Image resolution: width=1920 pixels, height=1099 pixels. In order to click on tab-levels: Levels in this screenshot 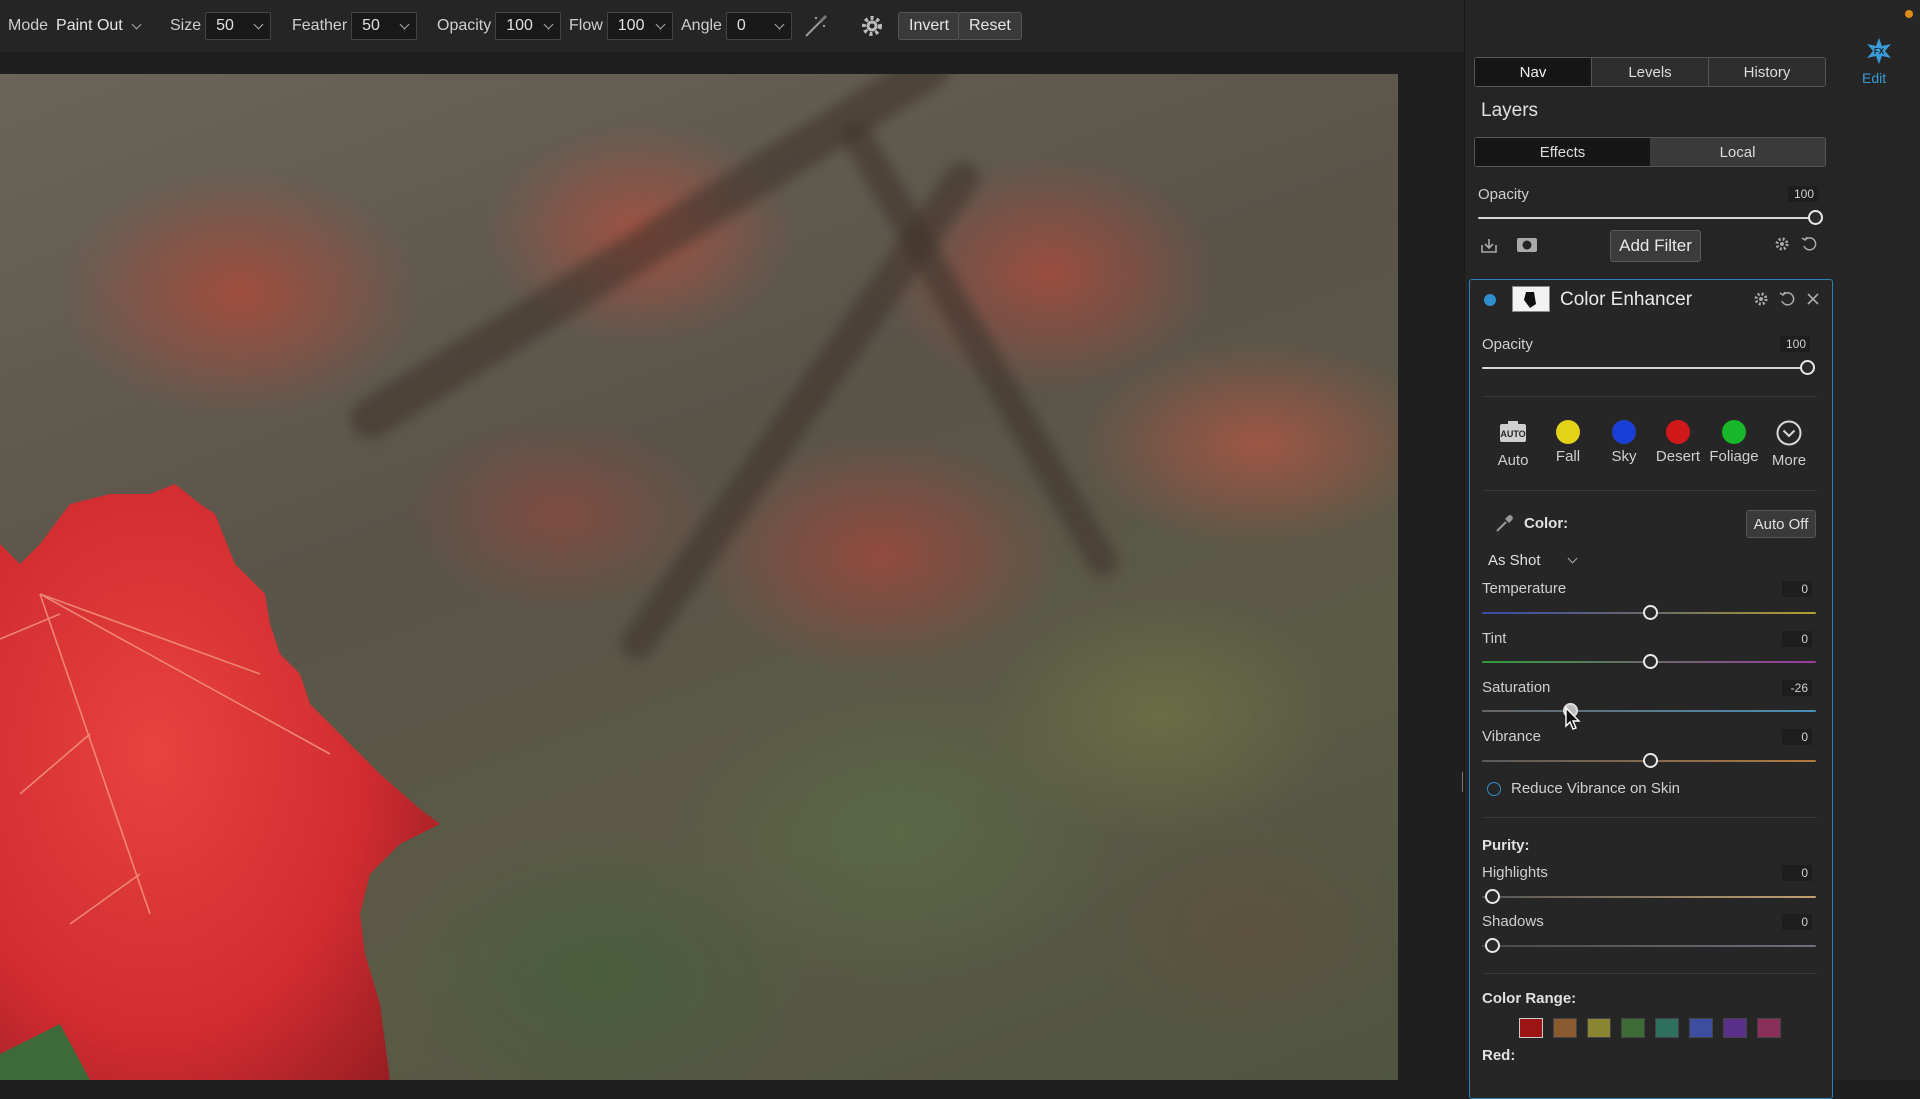, I will do `click(1650, 72)`.